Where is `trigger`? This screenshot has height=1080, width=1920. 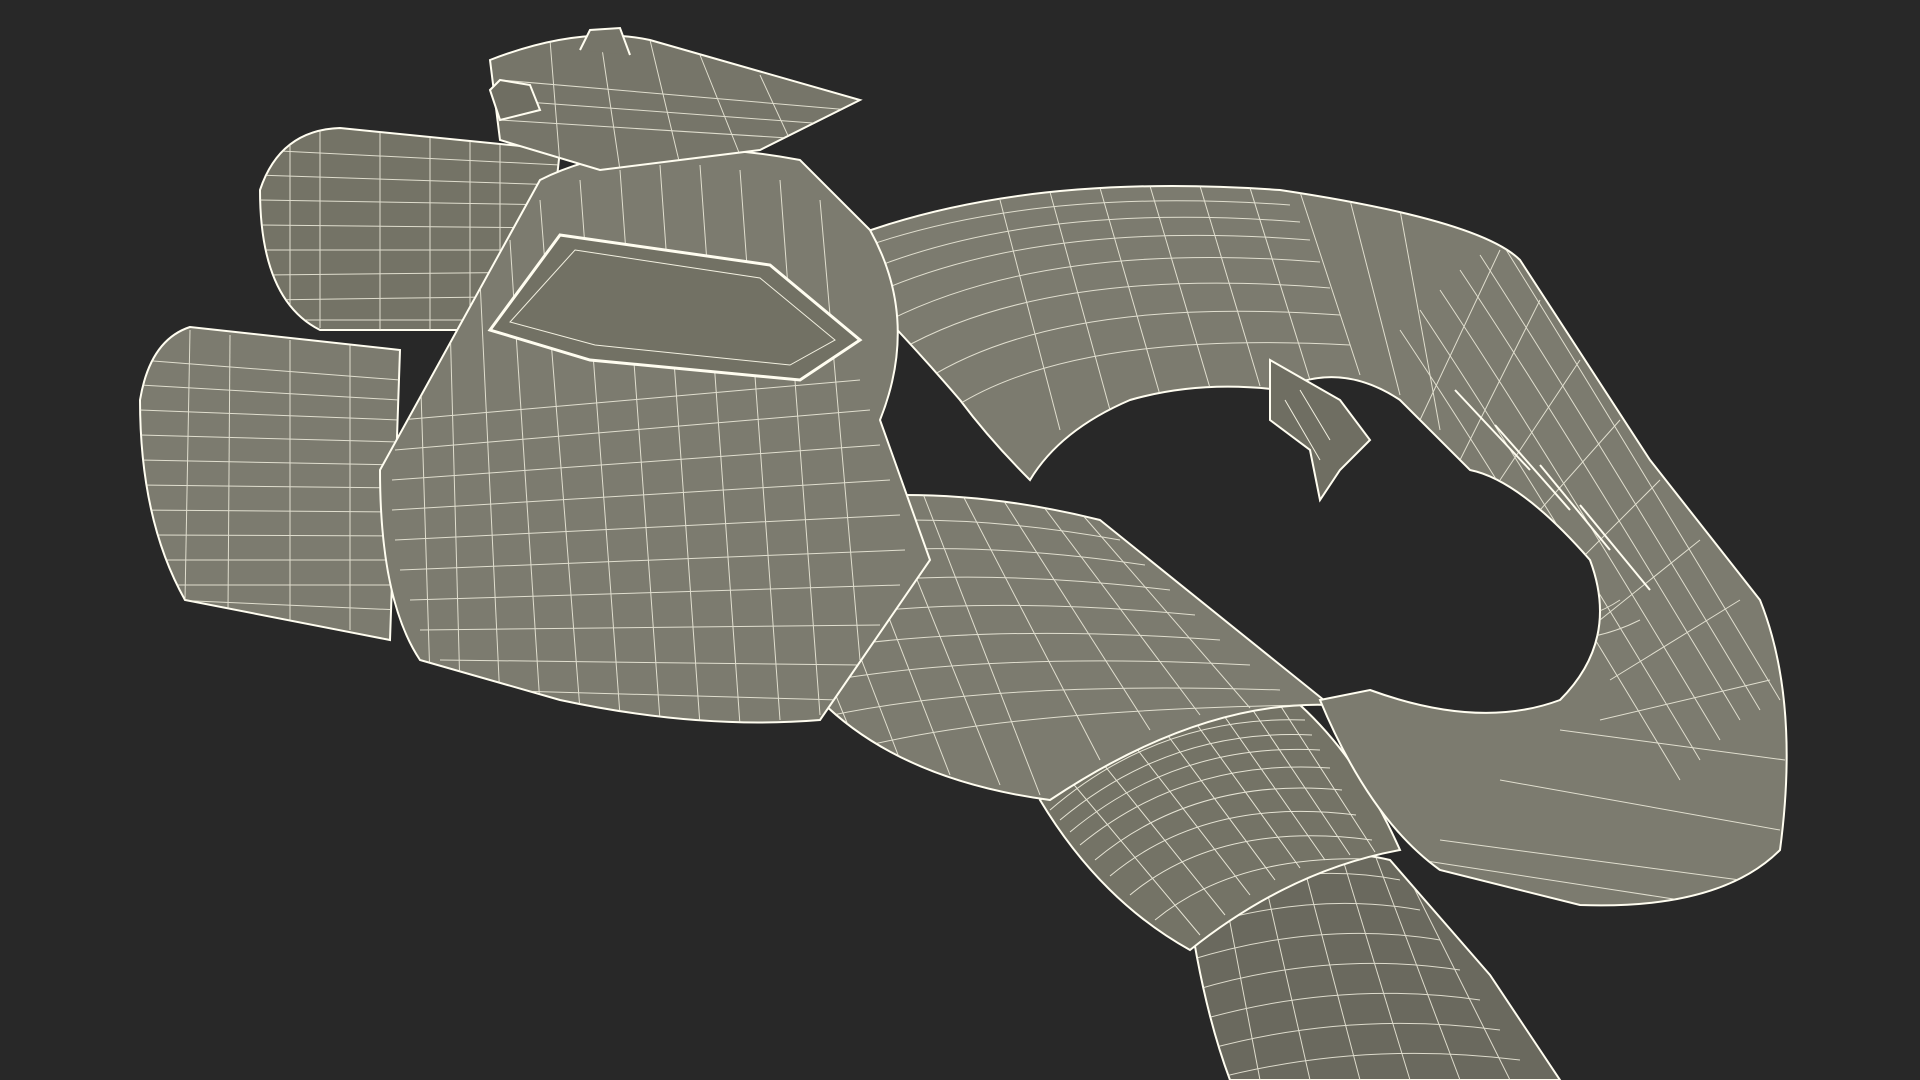 trigger is located at coordinates (1320, 430).